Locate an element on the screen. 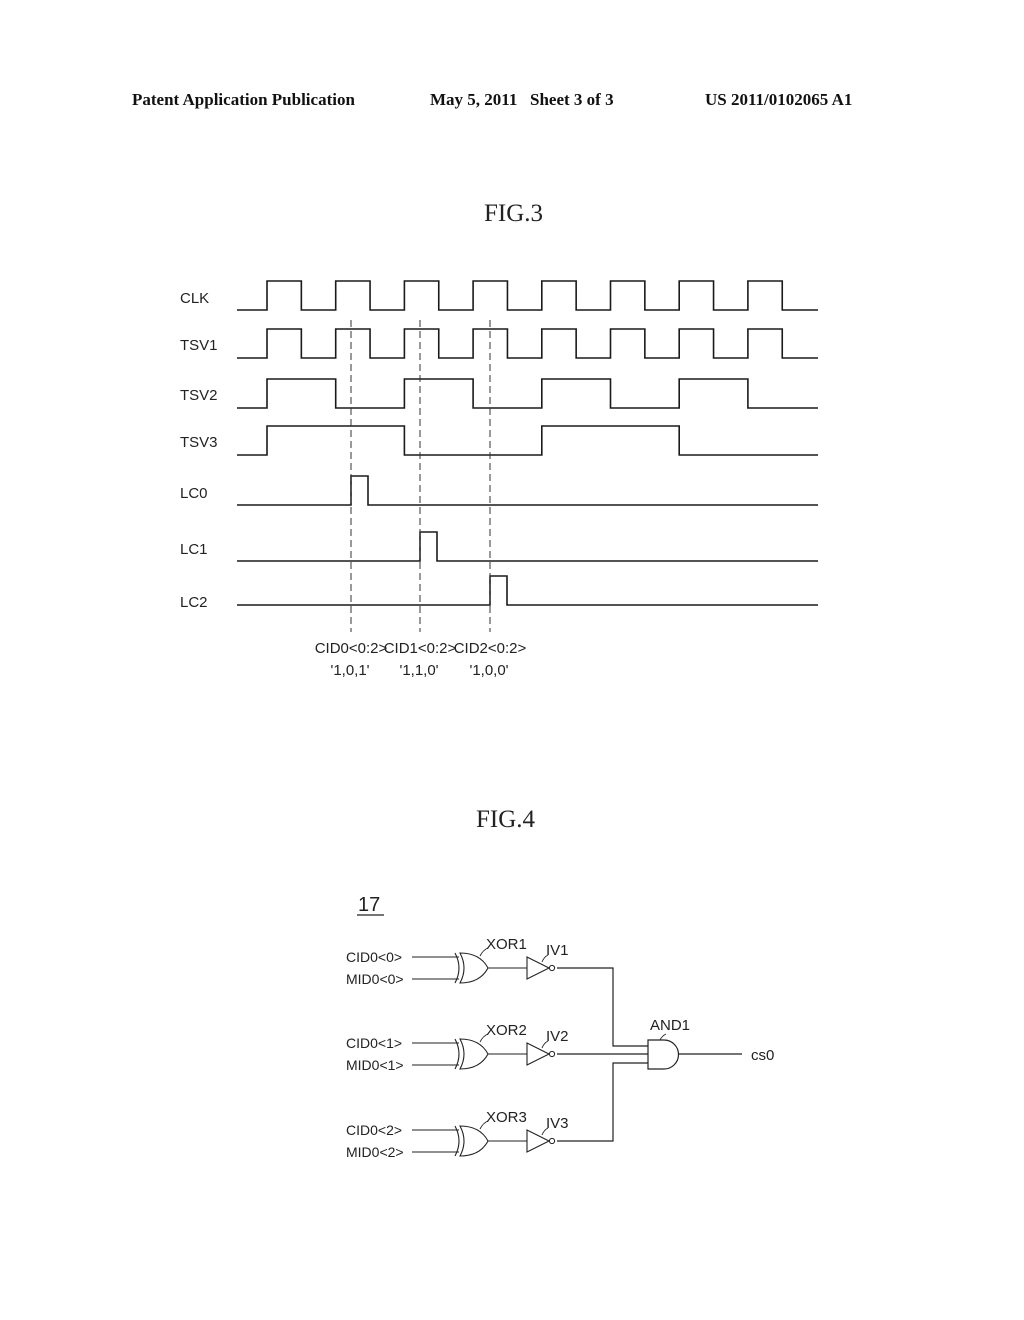 Image resolution: width=1024 pixels, height=1320 pixels. stage-3: CID0<2> MID0<2> XOR3 IV3 is located at coordinates (457, 1134).